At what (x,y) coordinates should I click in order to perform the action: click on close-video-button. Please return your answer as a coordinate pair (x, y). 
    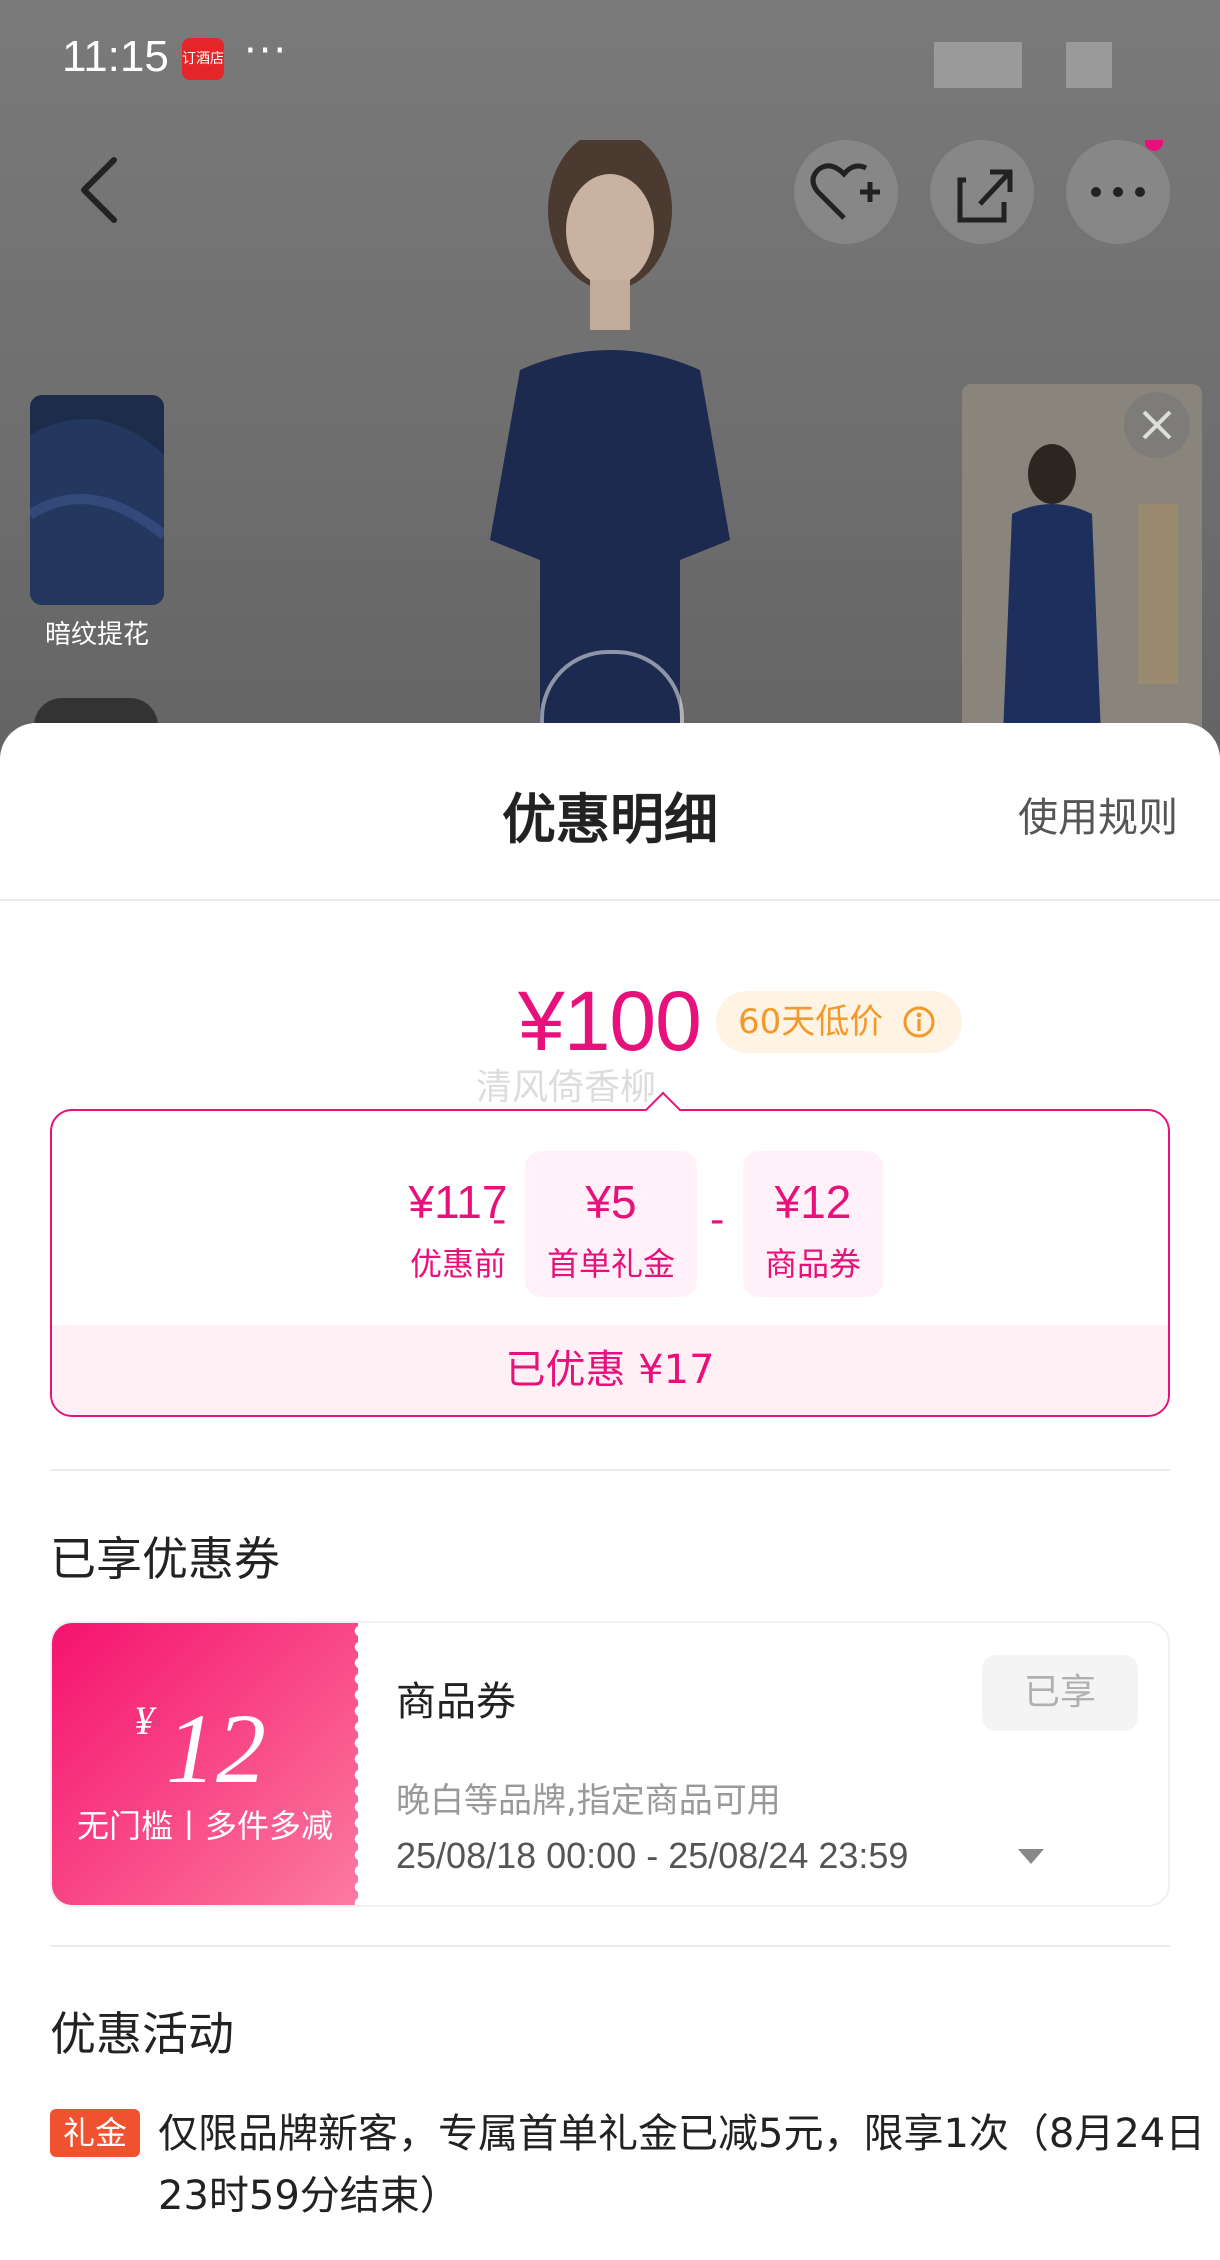
    Looking at the image, I should click on (1157, 425).